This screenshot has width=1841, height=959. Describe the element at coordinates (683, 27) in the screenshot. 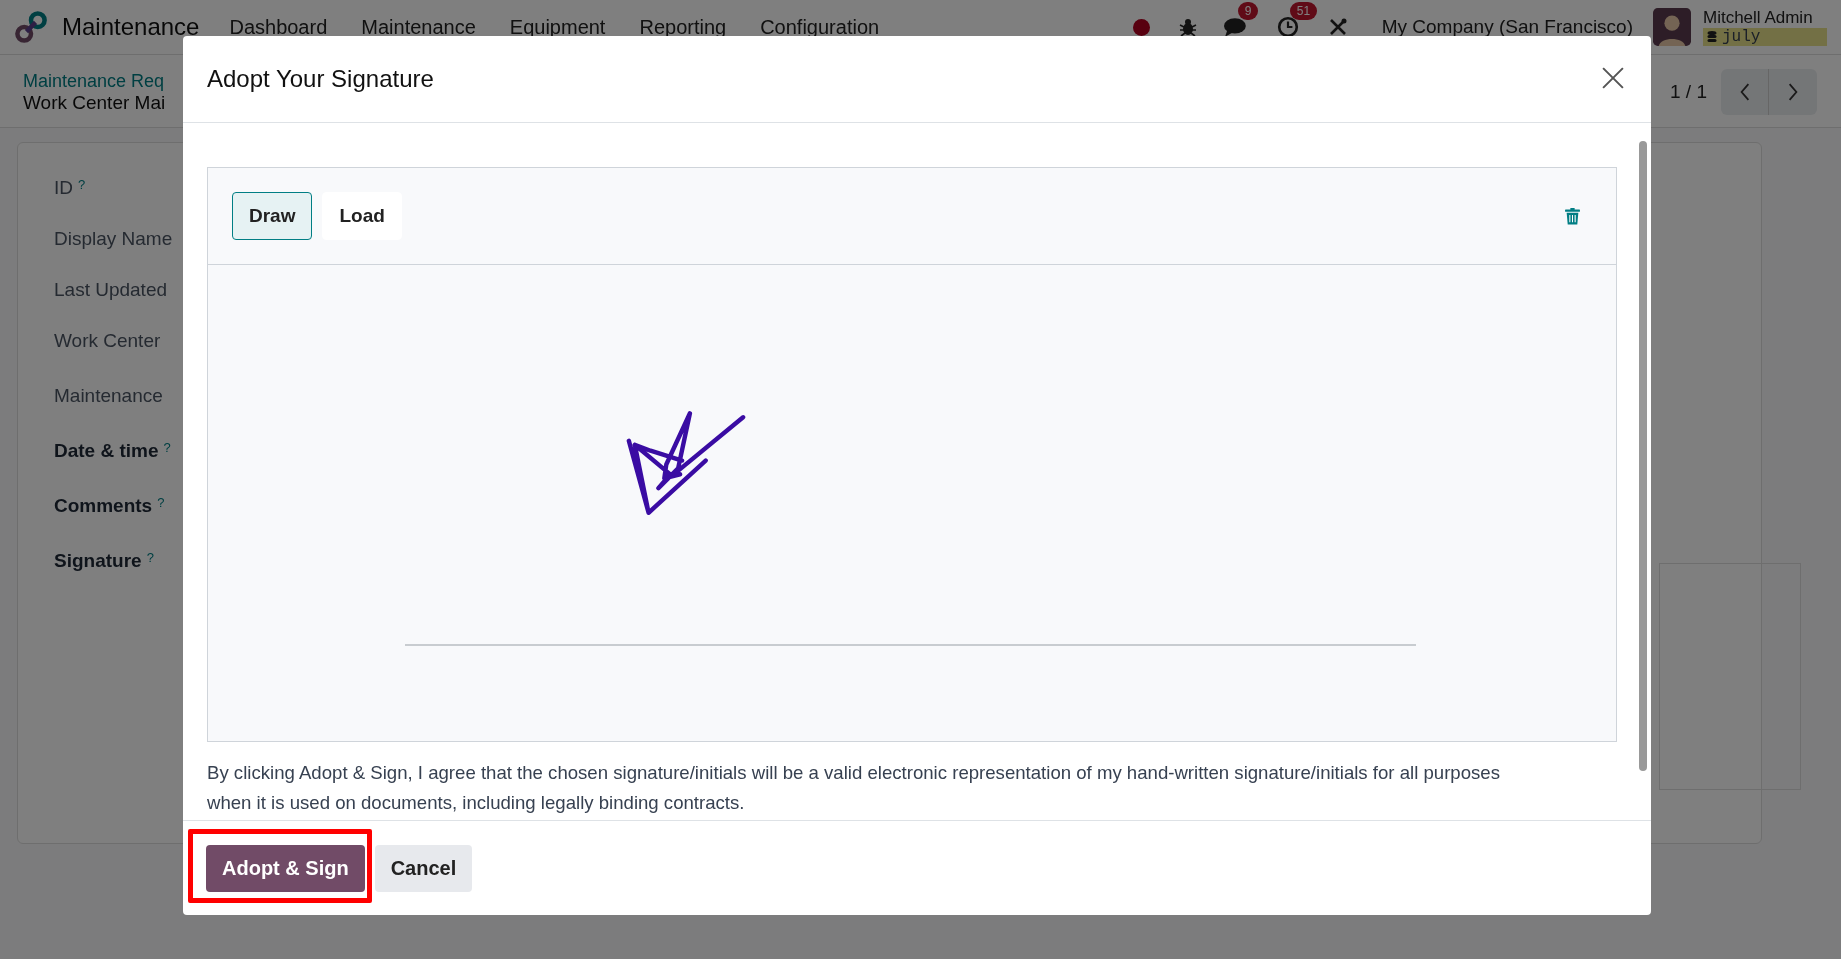

I see `menu-item: Reporting` at that location.